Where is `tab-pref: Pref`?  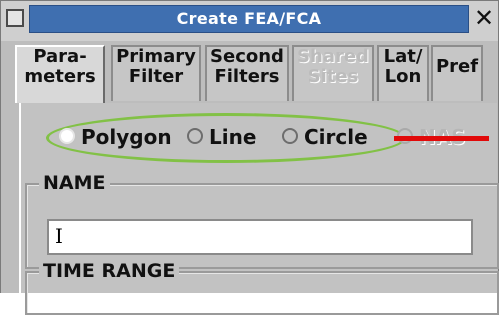 tab-pref: Pref is located at coordinates (457, 73).